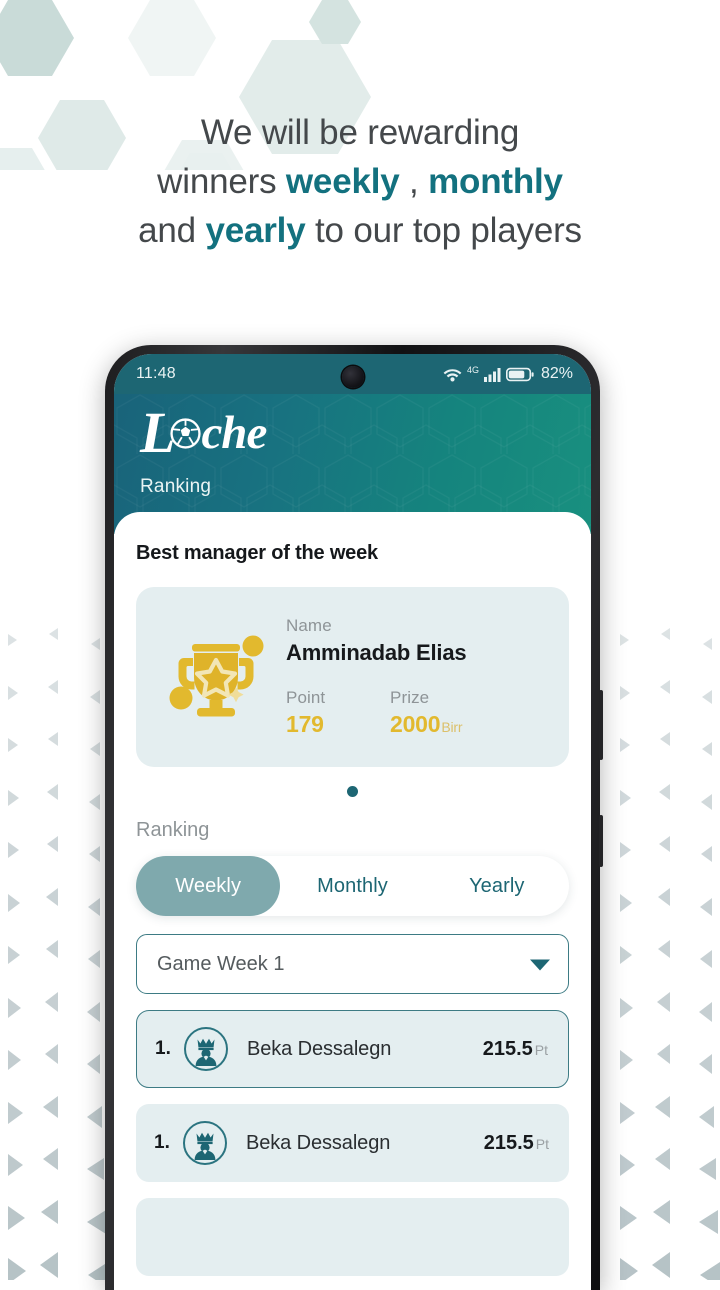  I want to click on prize-value-wrapper: 2000Birr, so click(426, 724).